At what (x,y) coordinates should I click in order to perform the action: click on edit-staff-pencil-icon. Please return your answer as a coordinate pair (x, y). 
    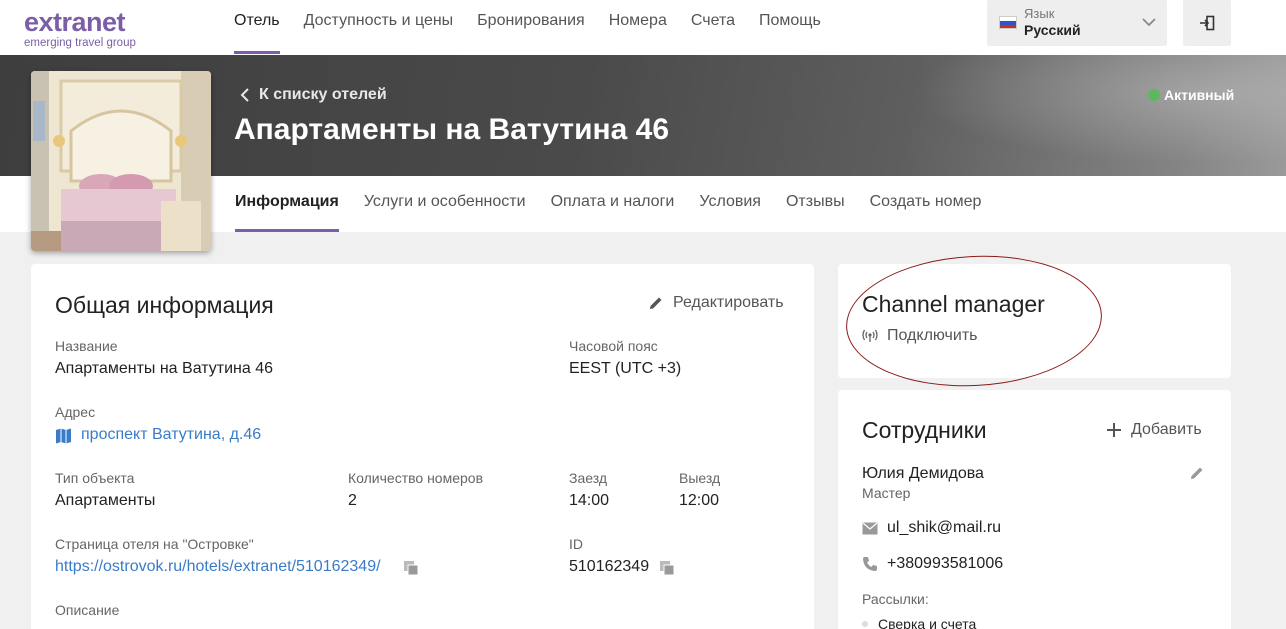
    Looking at the image, I should click on (1197, 473).